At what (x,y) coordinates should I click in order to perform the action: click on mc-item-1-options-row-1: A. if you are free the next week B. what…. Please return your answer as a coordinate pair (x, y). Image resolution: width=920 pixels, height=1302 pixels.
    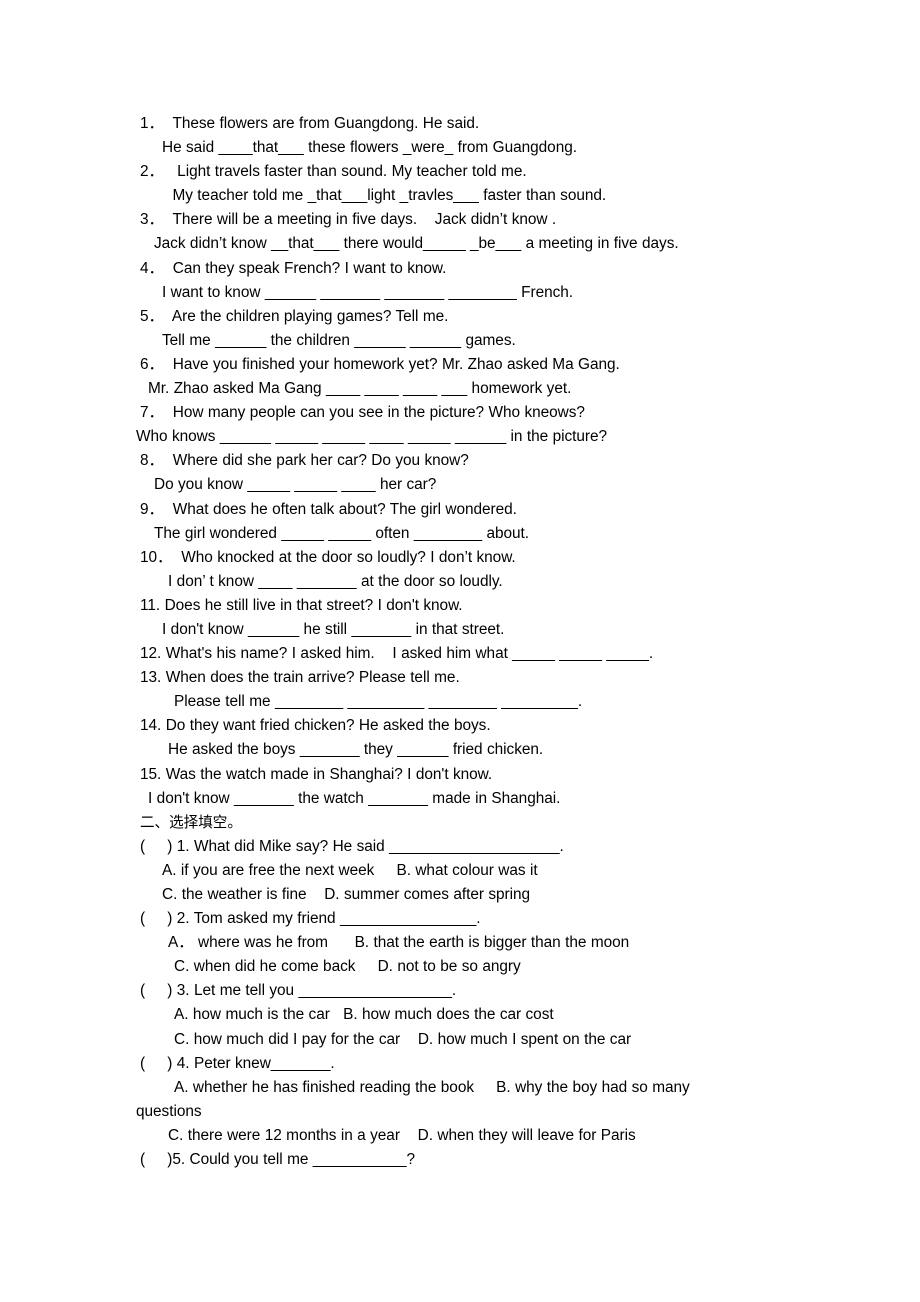
    Looking at the image, I should click on (445, 871).